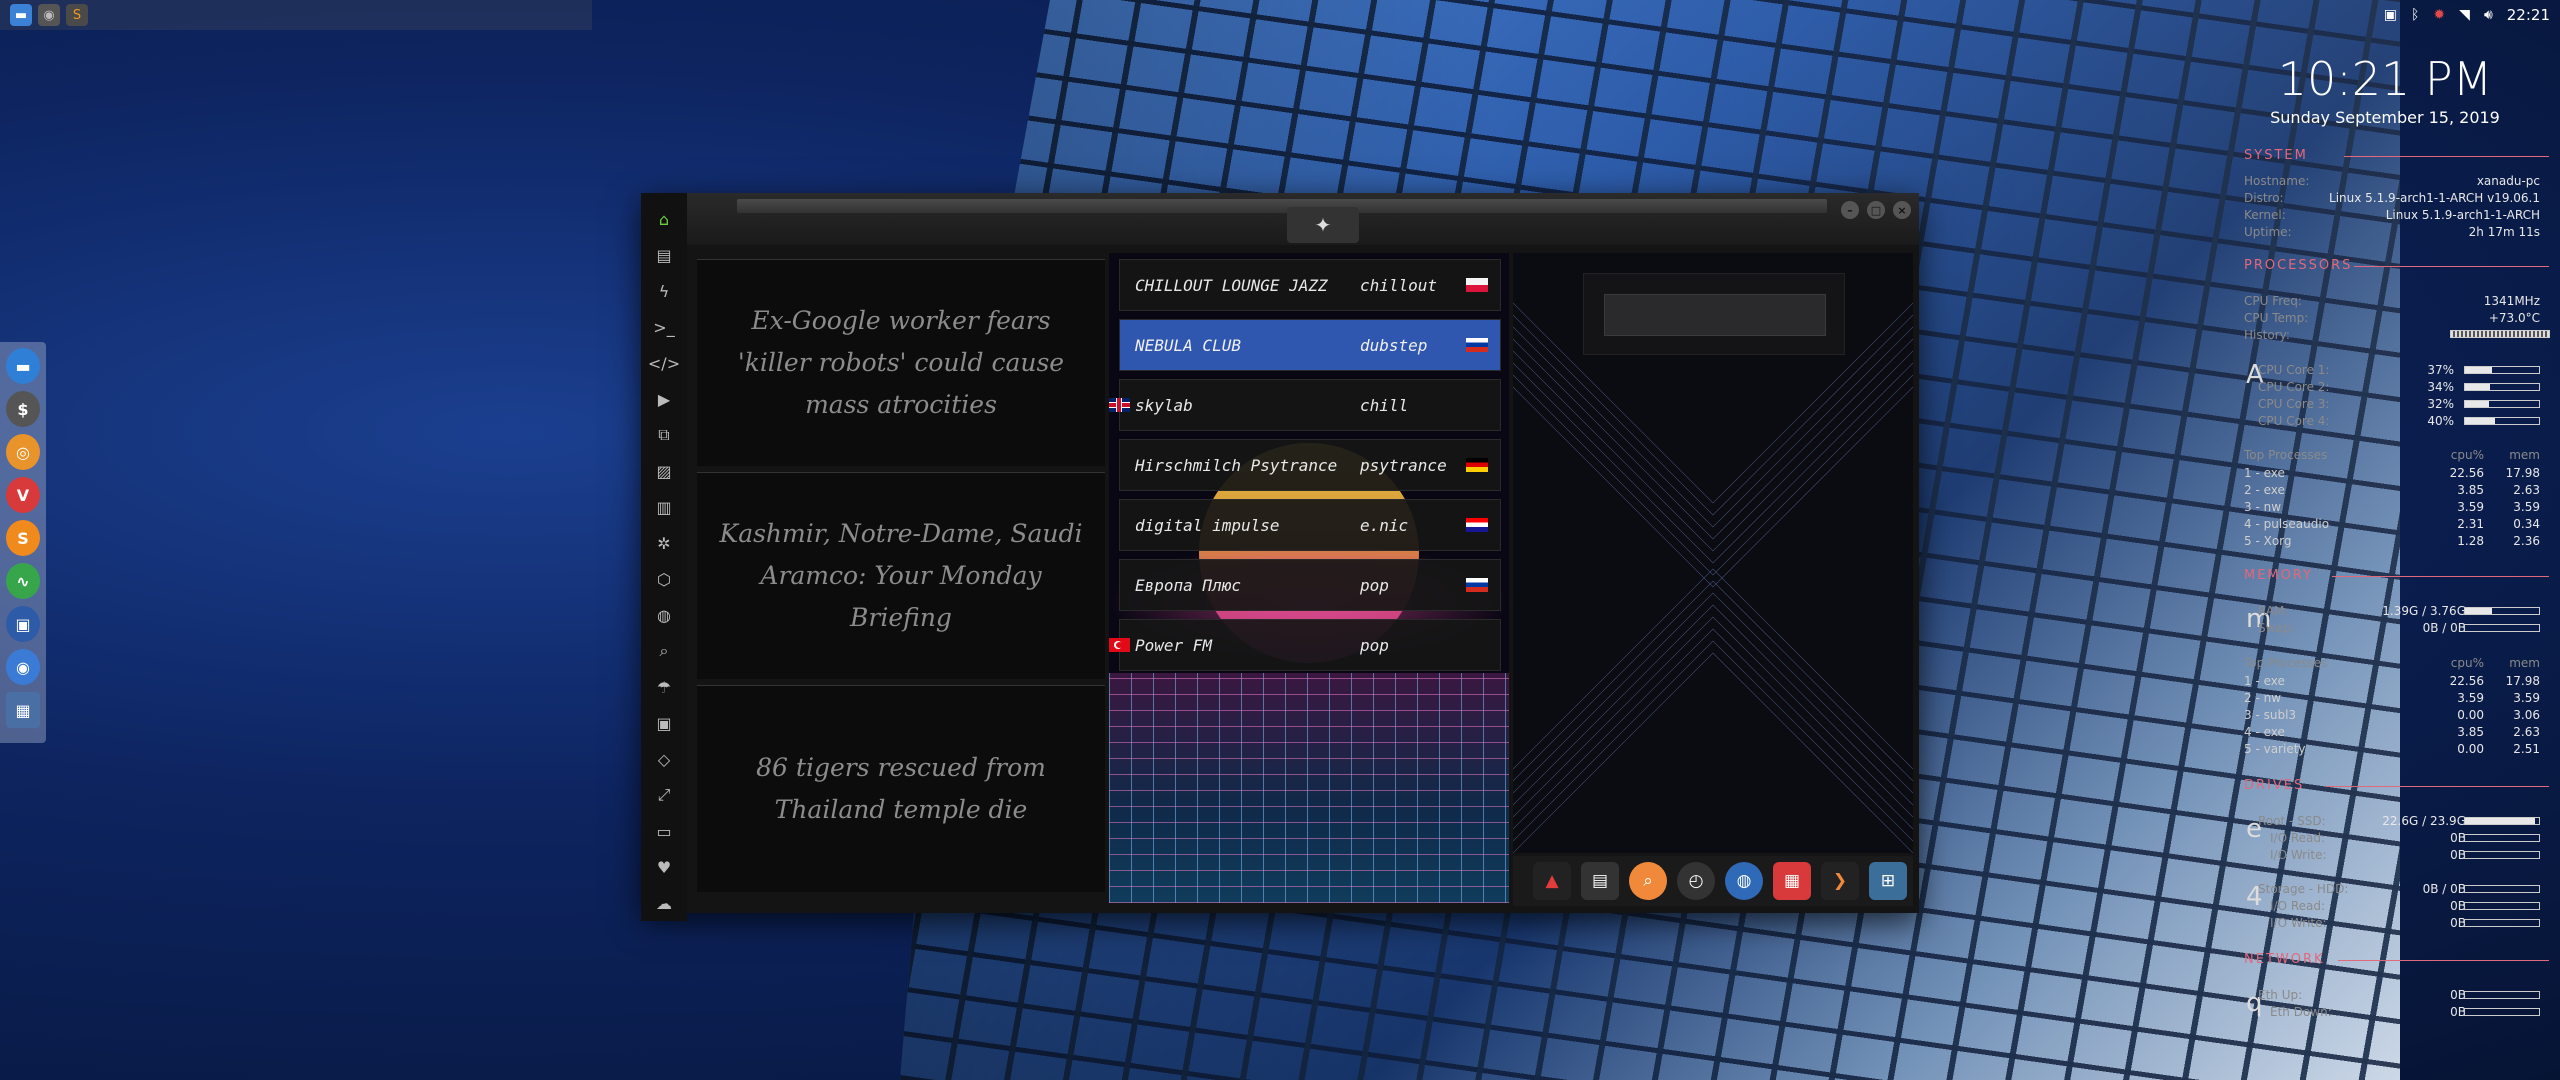  I want to click on section-processors: PROCESSORS, so click(2396, 265).